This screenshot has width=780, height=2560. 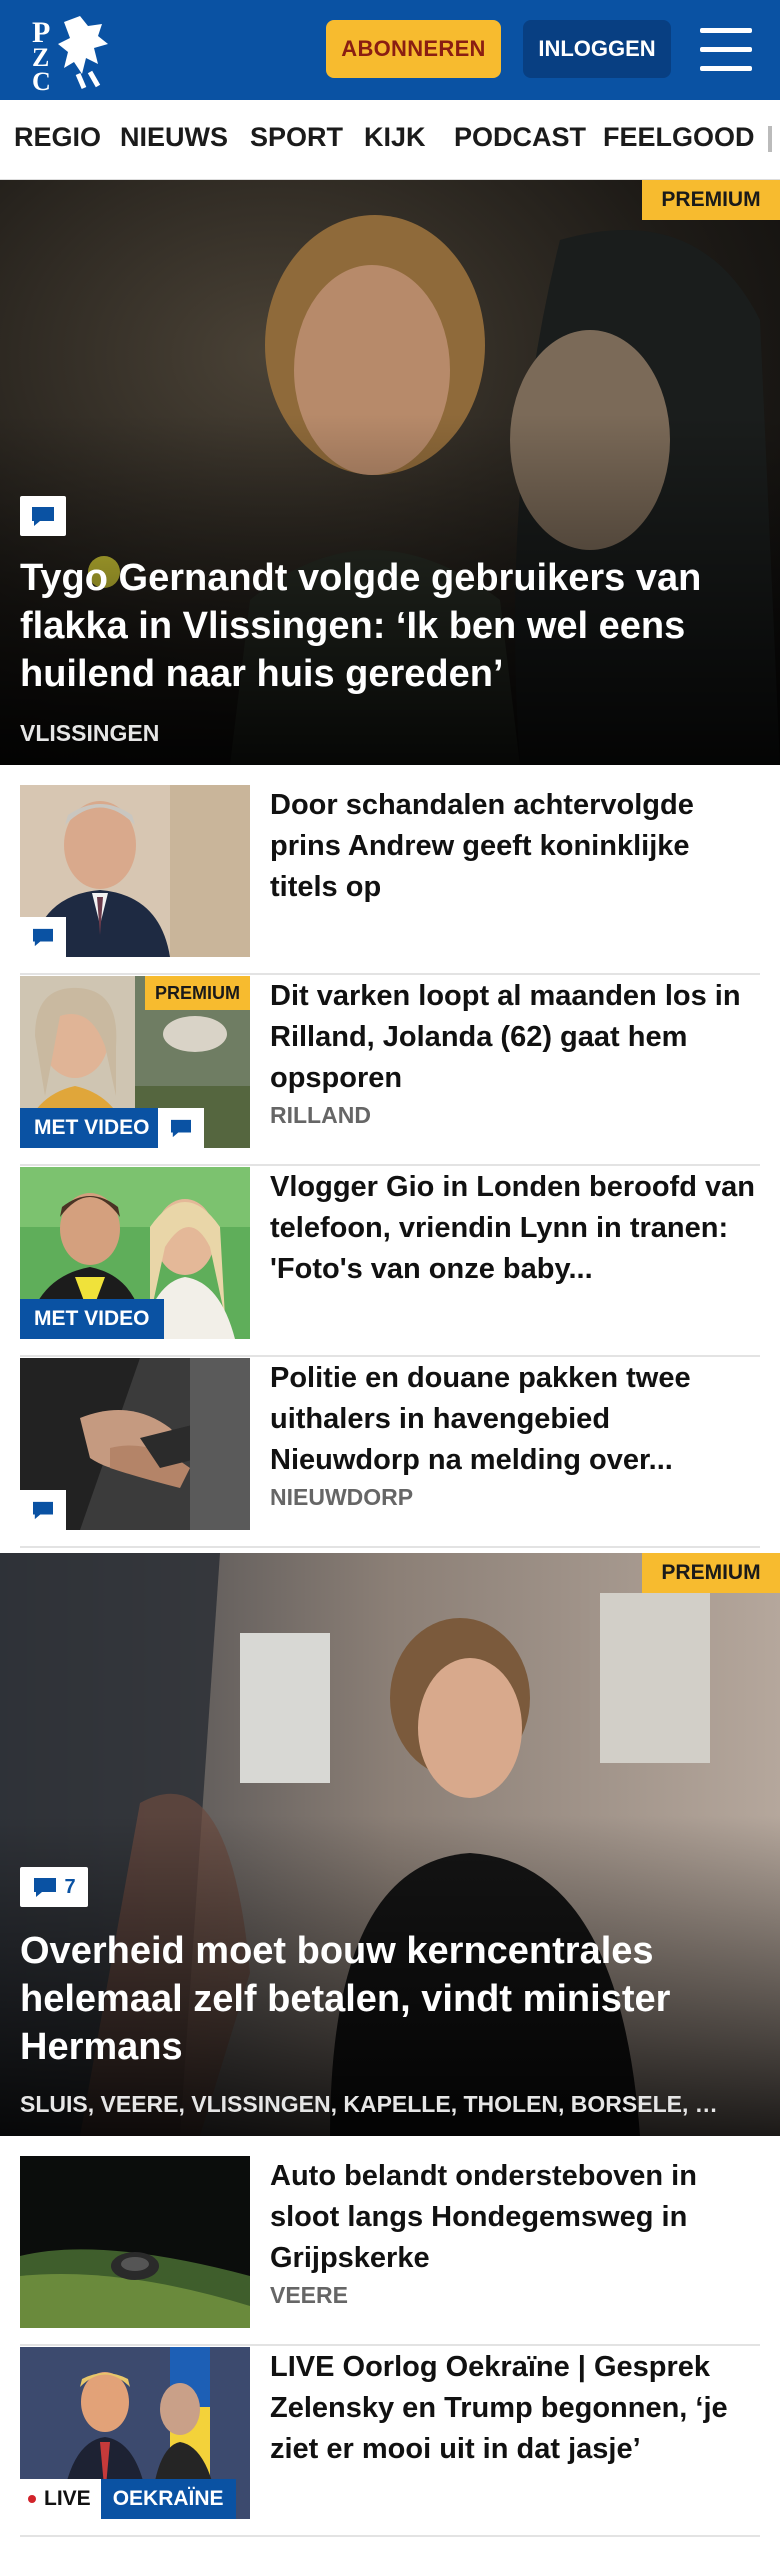 I want to click on svg-text: C, so click(x=41, y=79).